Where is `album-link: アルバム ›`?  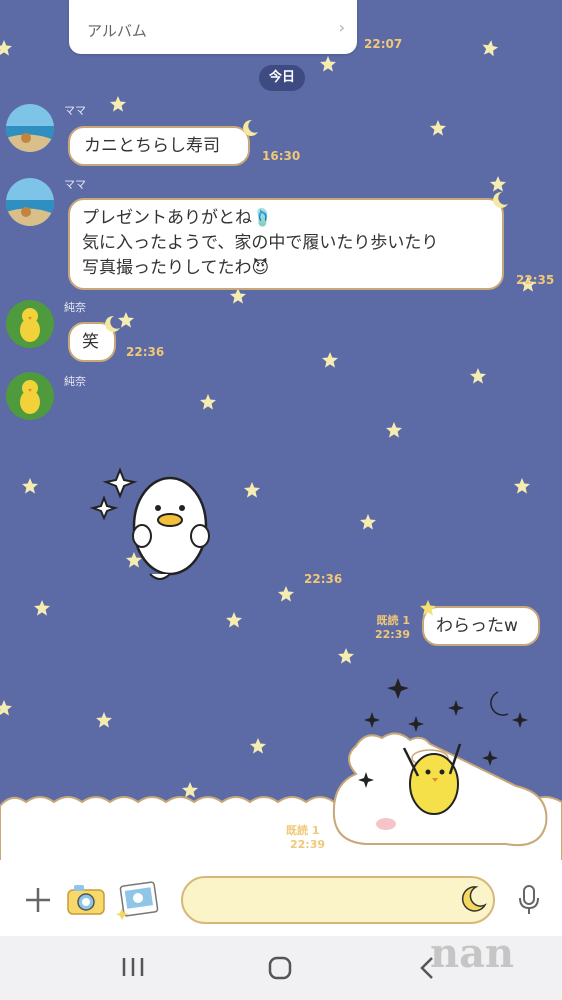 album-link: アルバム › is located at coordinates (213, 27).